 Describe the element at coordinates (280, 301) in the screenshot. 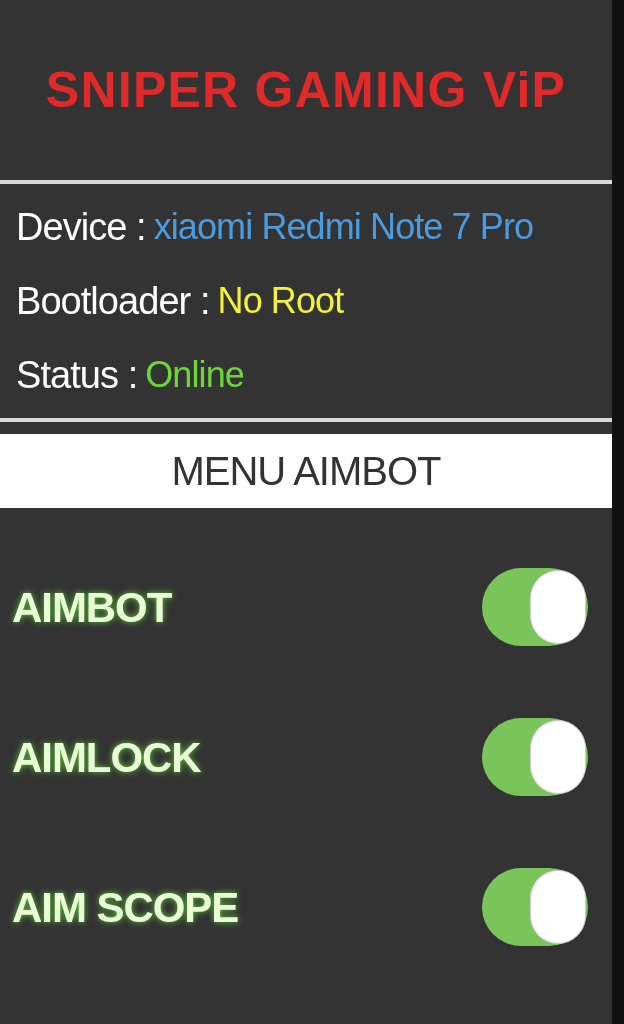

I see `info-value: No Root` at that location.